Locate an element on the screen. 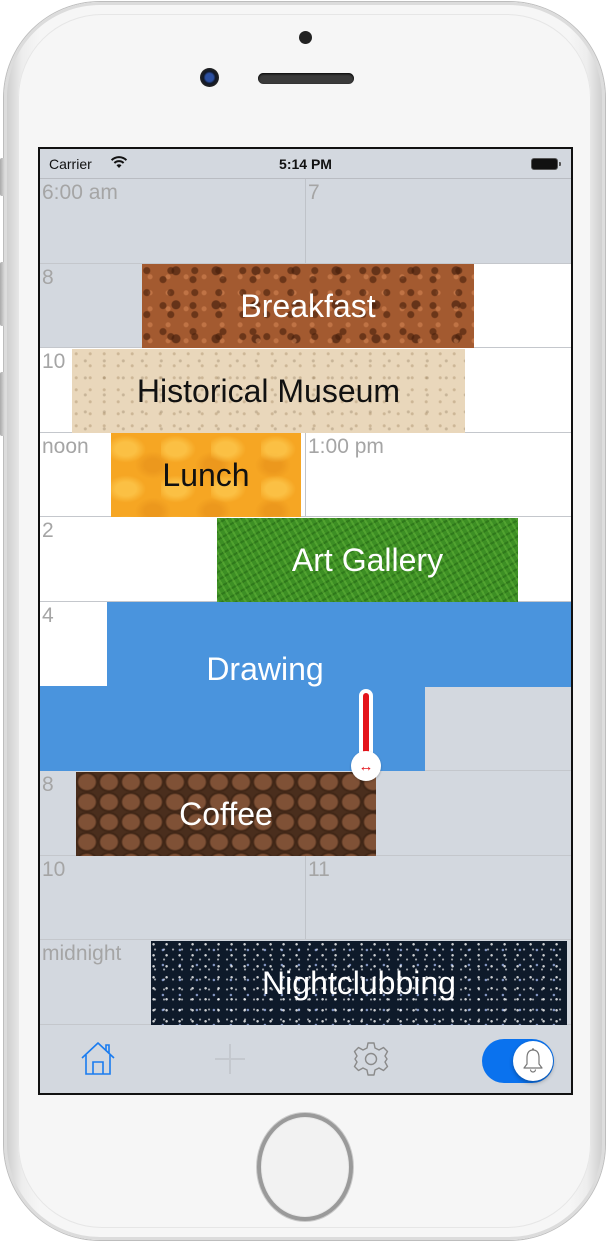  event-title: Lunch is located at coordinates (206, 474).